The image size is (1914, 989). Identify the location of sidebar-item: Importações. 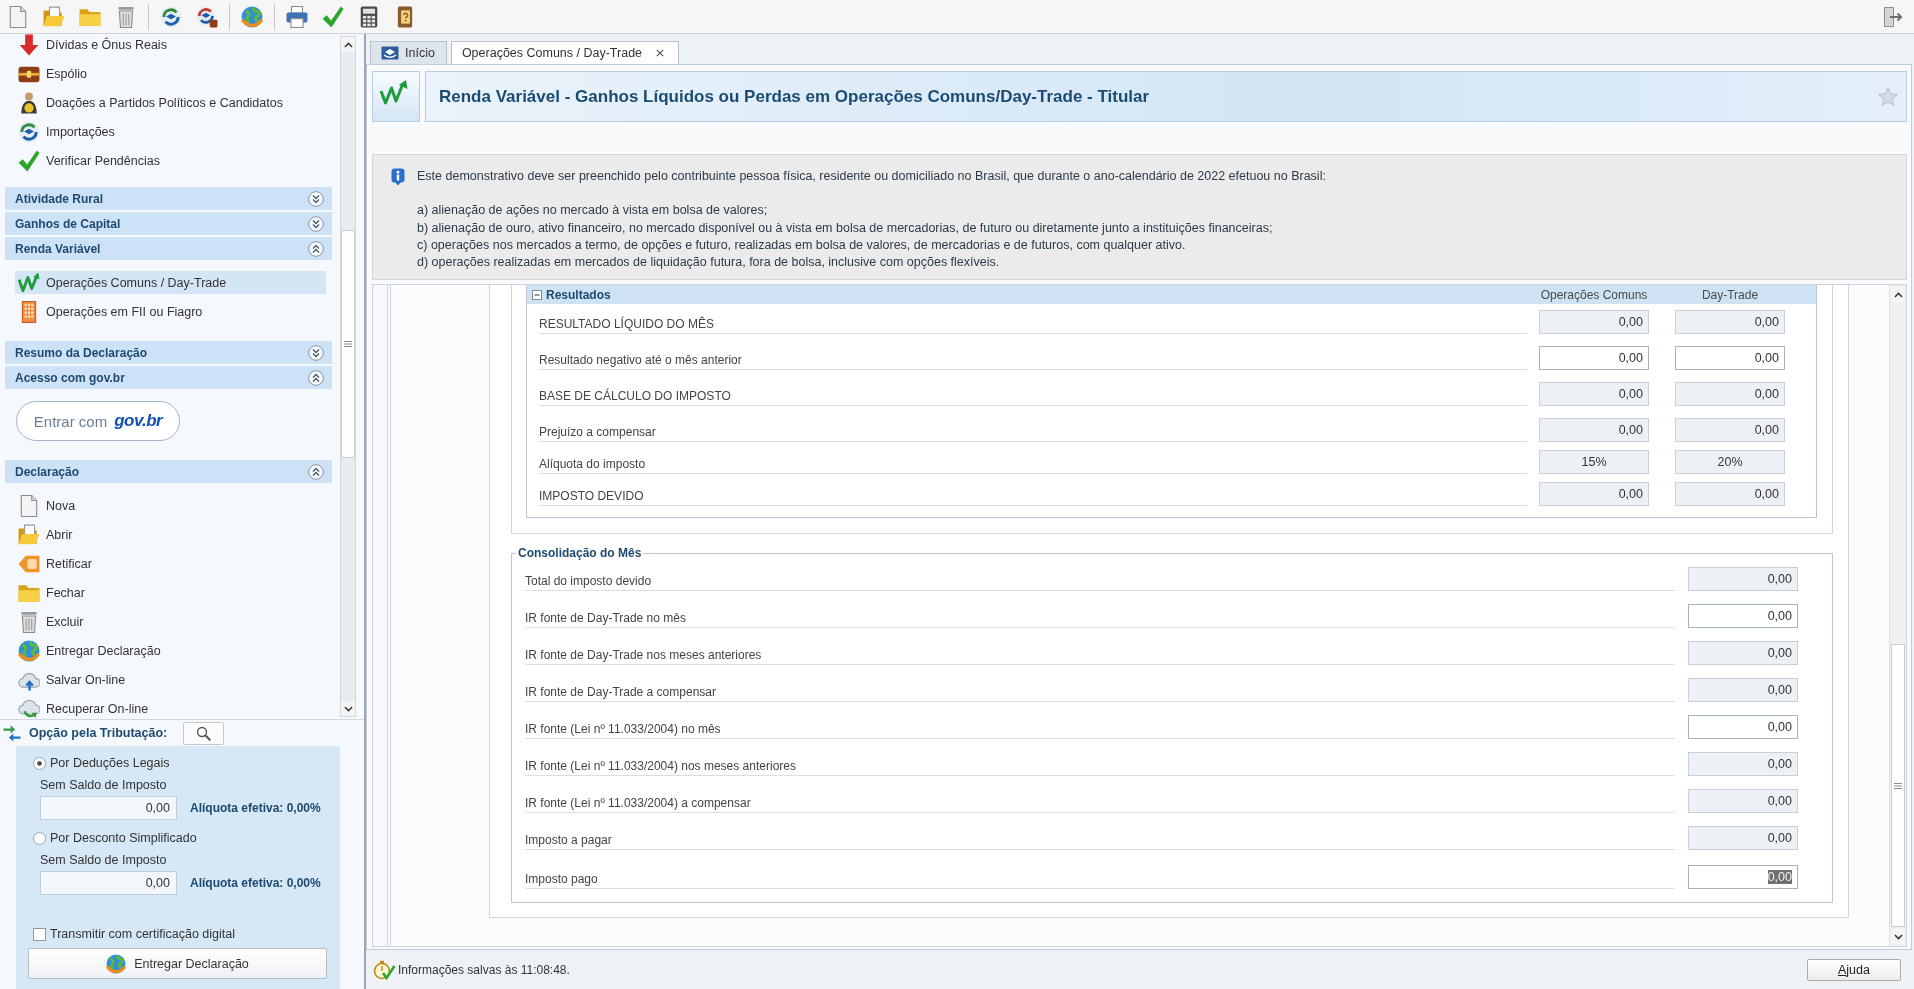
(170, 131).